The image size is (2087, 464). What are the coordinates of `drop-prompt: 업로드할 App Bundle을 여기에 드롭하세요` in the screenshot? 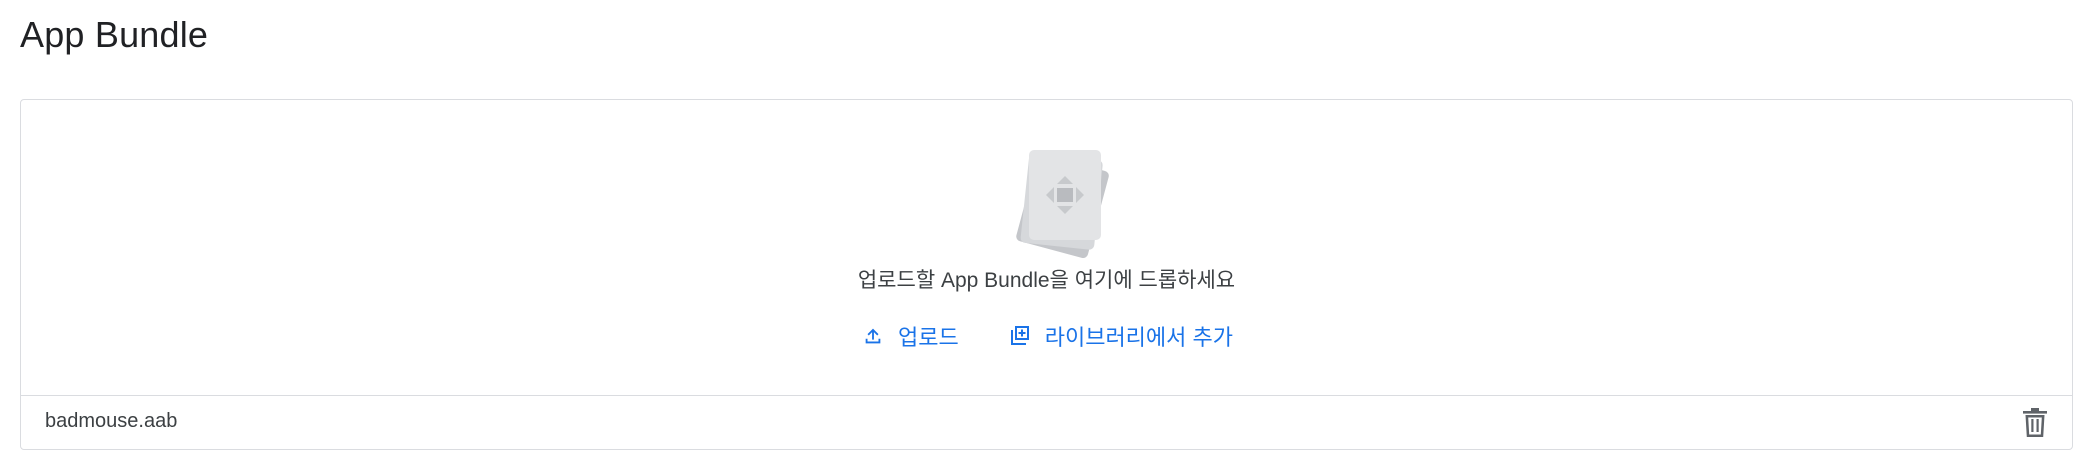 It's located at (1046, 280).